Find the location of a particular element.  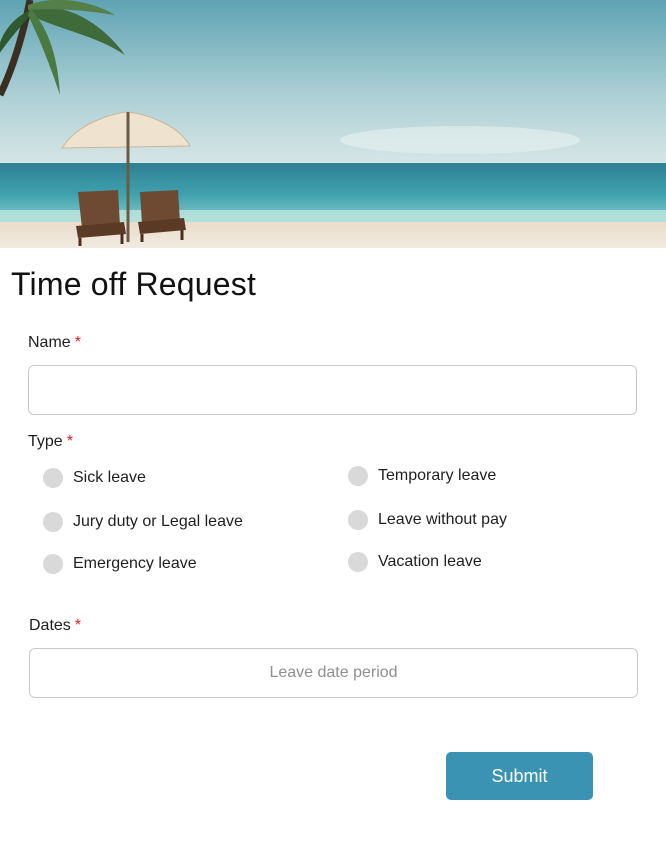

name-label-text: Name is located at coordinates (49, 342).